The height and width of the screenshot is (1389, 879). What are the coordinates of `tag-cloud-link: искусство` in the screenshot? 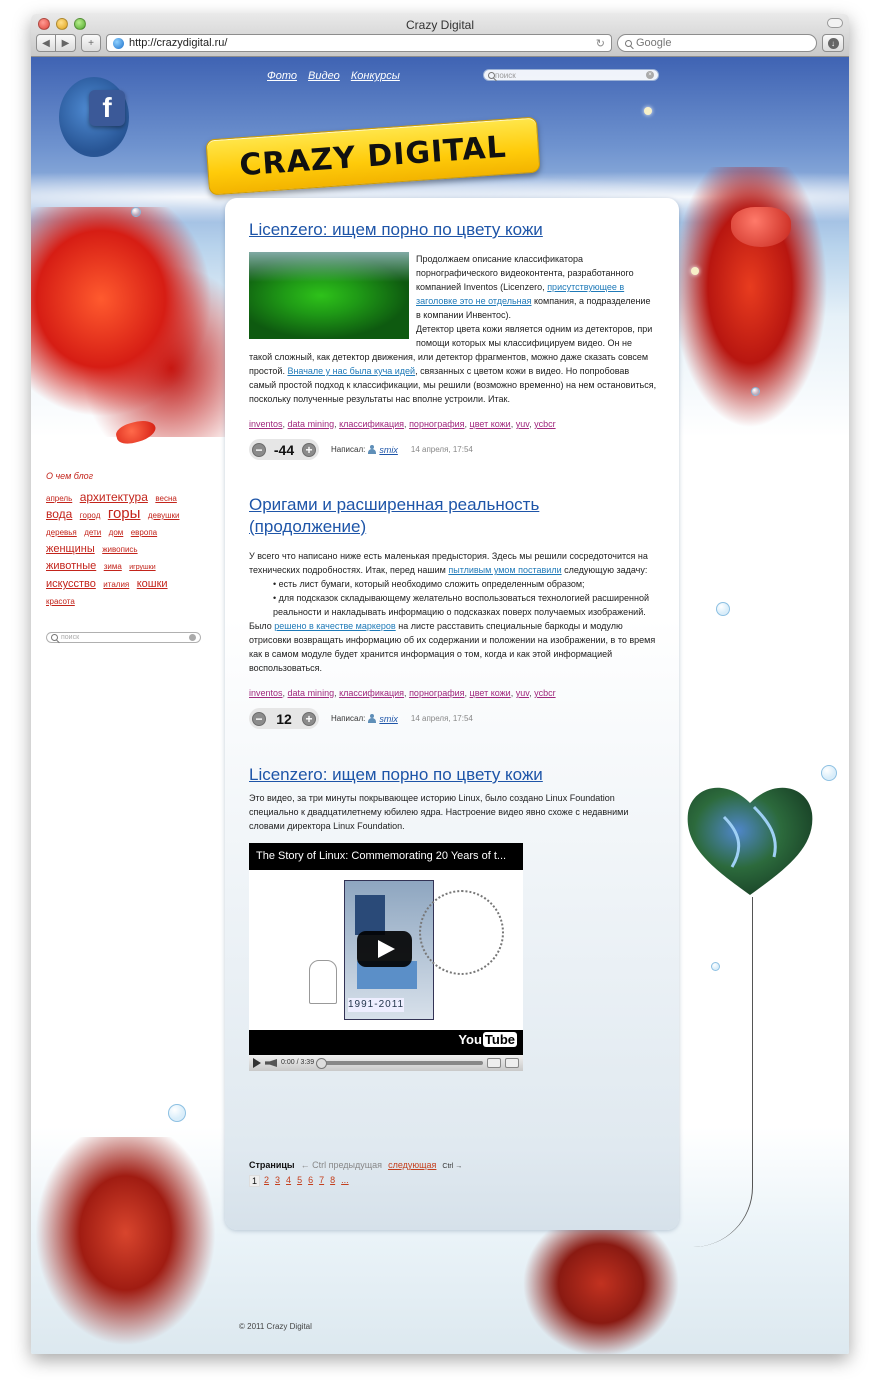 It's located at (71, 584).